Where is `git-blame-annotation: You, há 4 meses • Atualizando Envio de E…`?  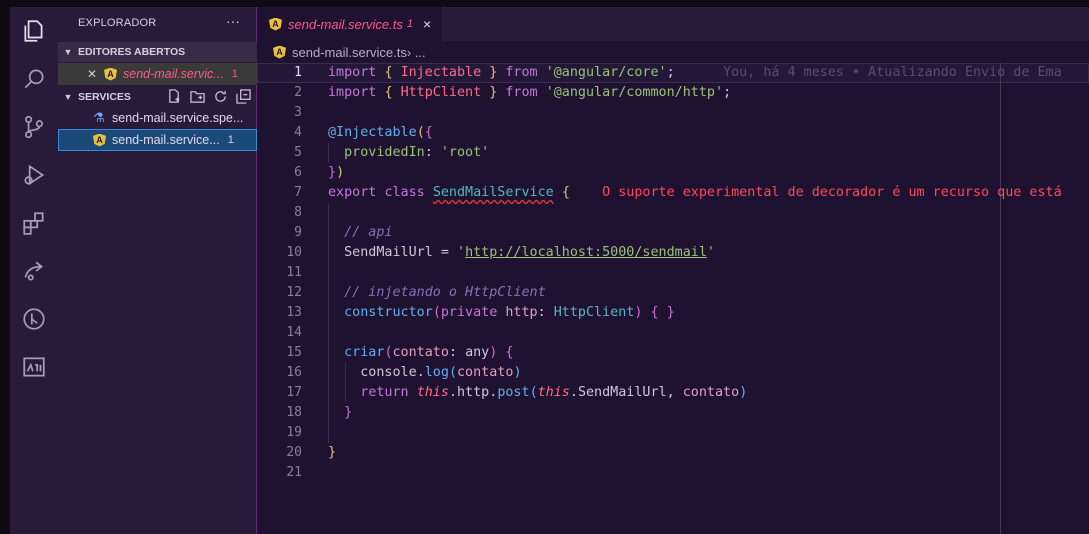 git-blame-annotation: You, há 4 meses • Atualizando Envio de E… is located at coordinates (892, 72).